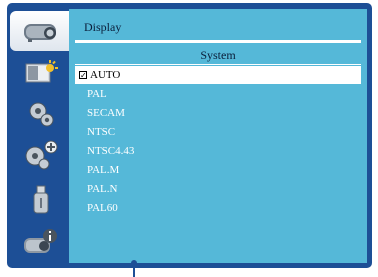  I want to click on section-divider, so click(218, 64).